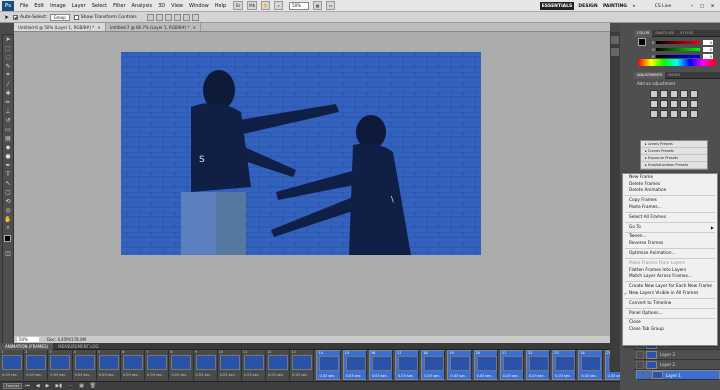  What do you see at coordinates (674, 114) in the screenshot?
I see `threshold-icon` at bounding box center [674, 114].